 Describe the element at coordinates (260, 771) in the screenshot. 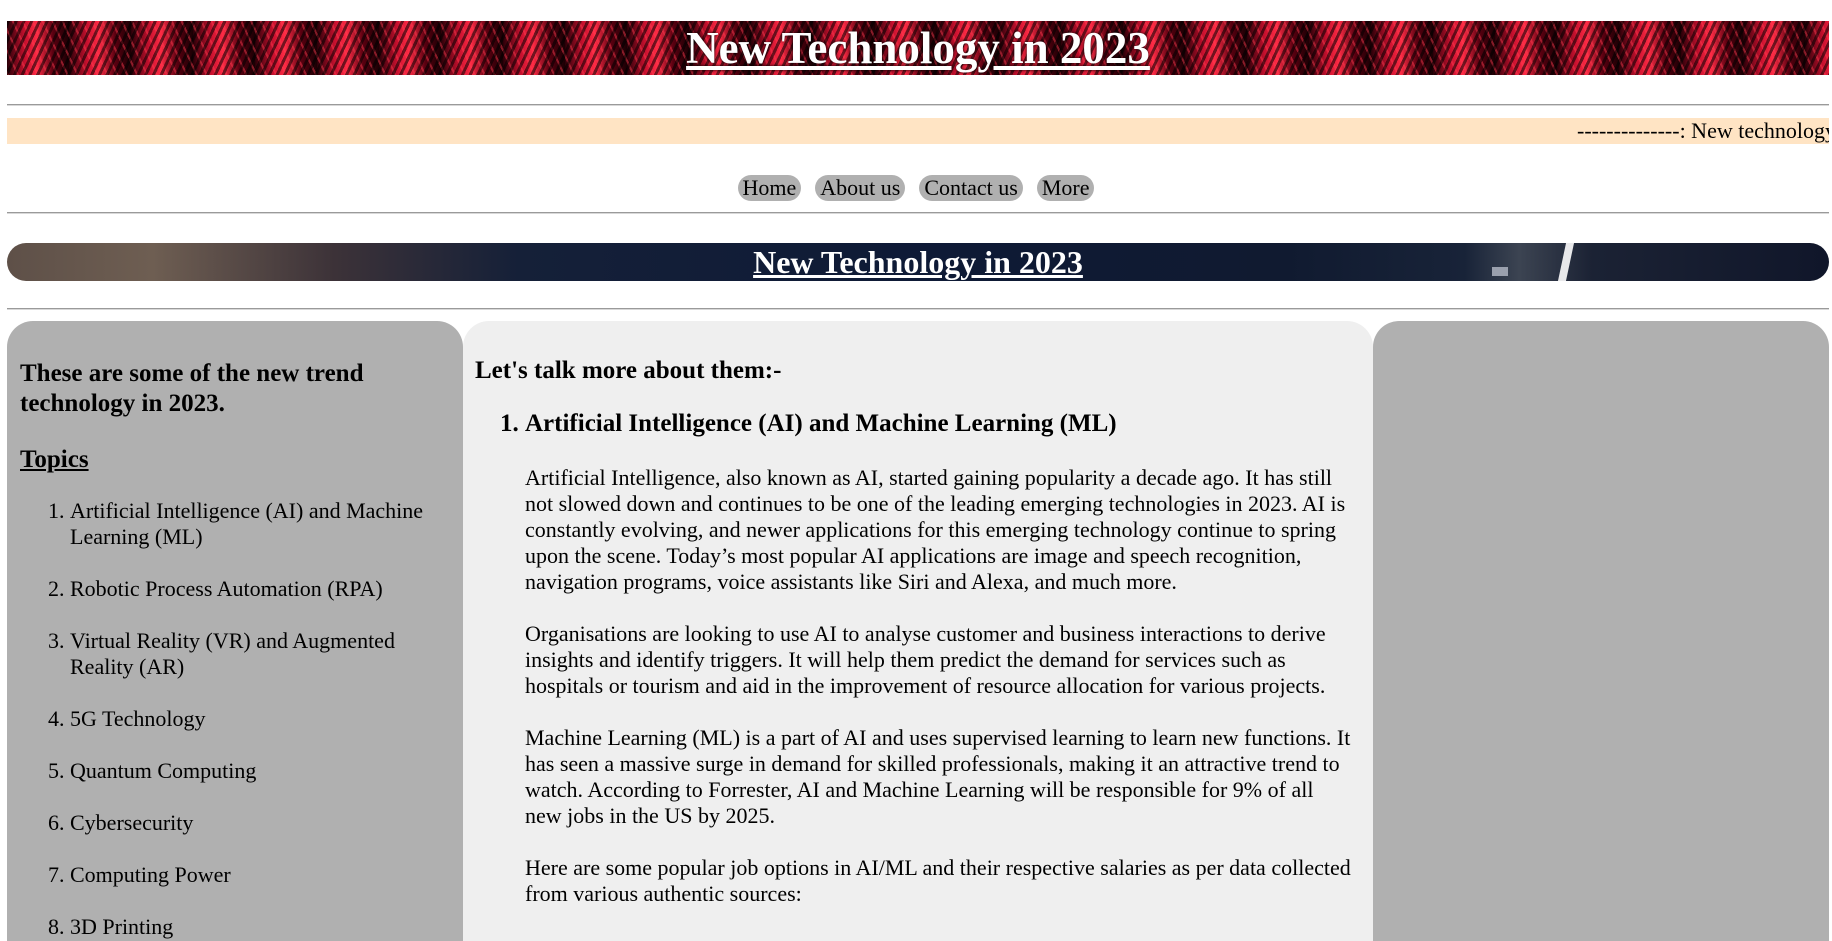

I see `topic-item: Quantum Computing` at that location.